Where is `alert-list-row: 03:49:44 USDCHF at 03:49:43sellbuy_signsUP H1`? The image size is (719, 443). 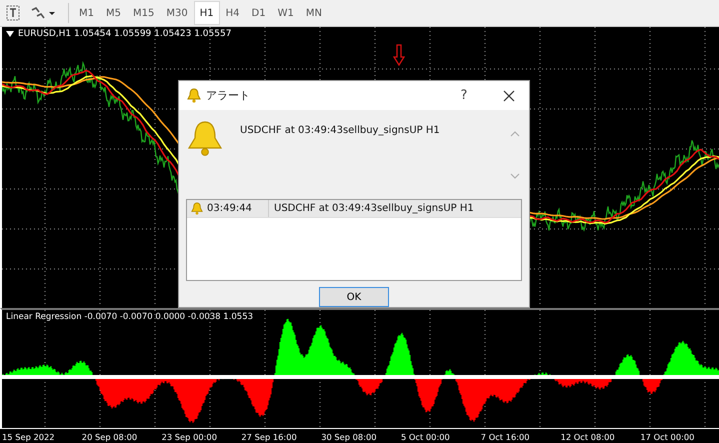 alert-list-row: 03:49:44 USDCHF at 03:49:43sellbuy_signsUP H1 is located at coordinates (354, 209).